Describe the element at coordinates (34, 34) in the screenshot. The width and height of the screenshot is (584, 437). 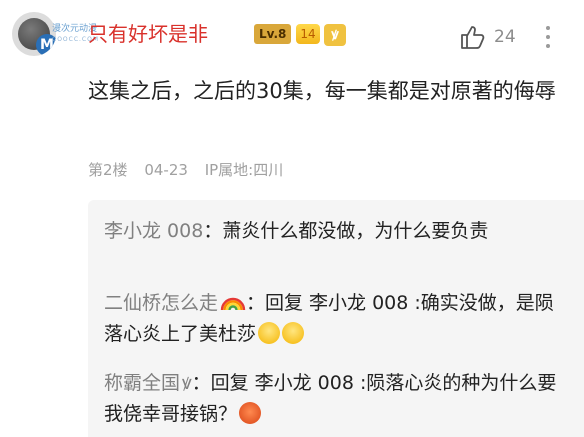
I see `avatar: M` at that location.